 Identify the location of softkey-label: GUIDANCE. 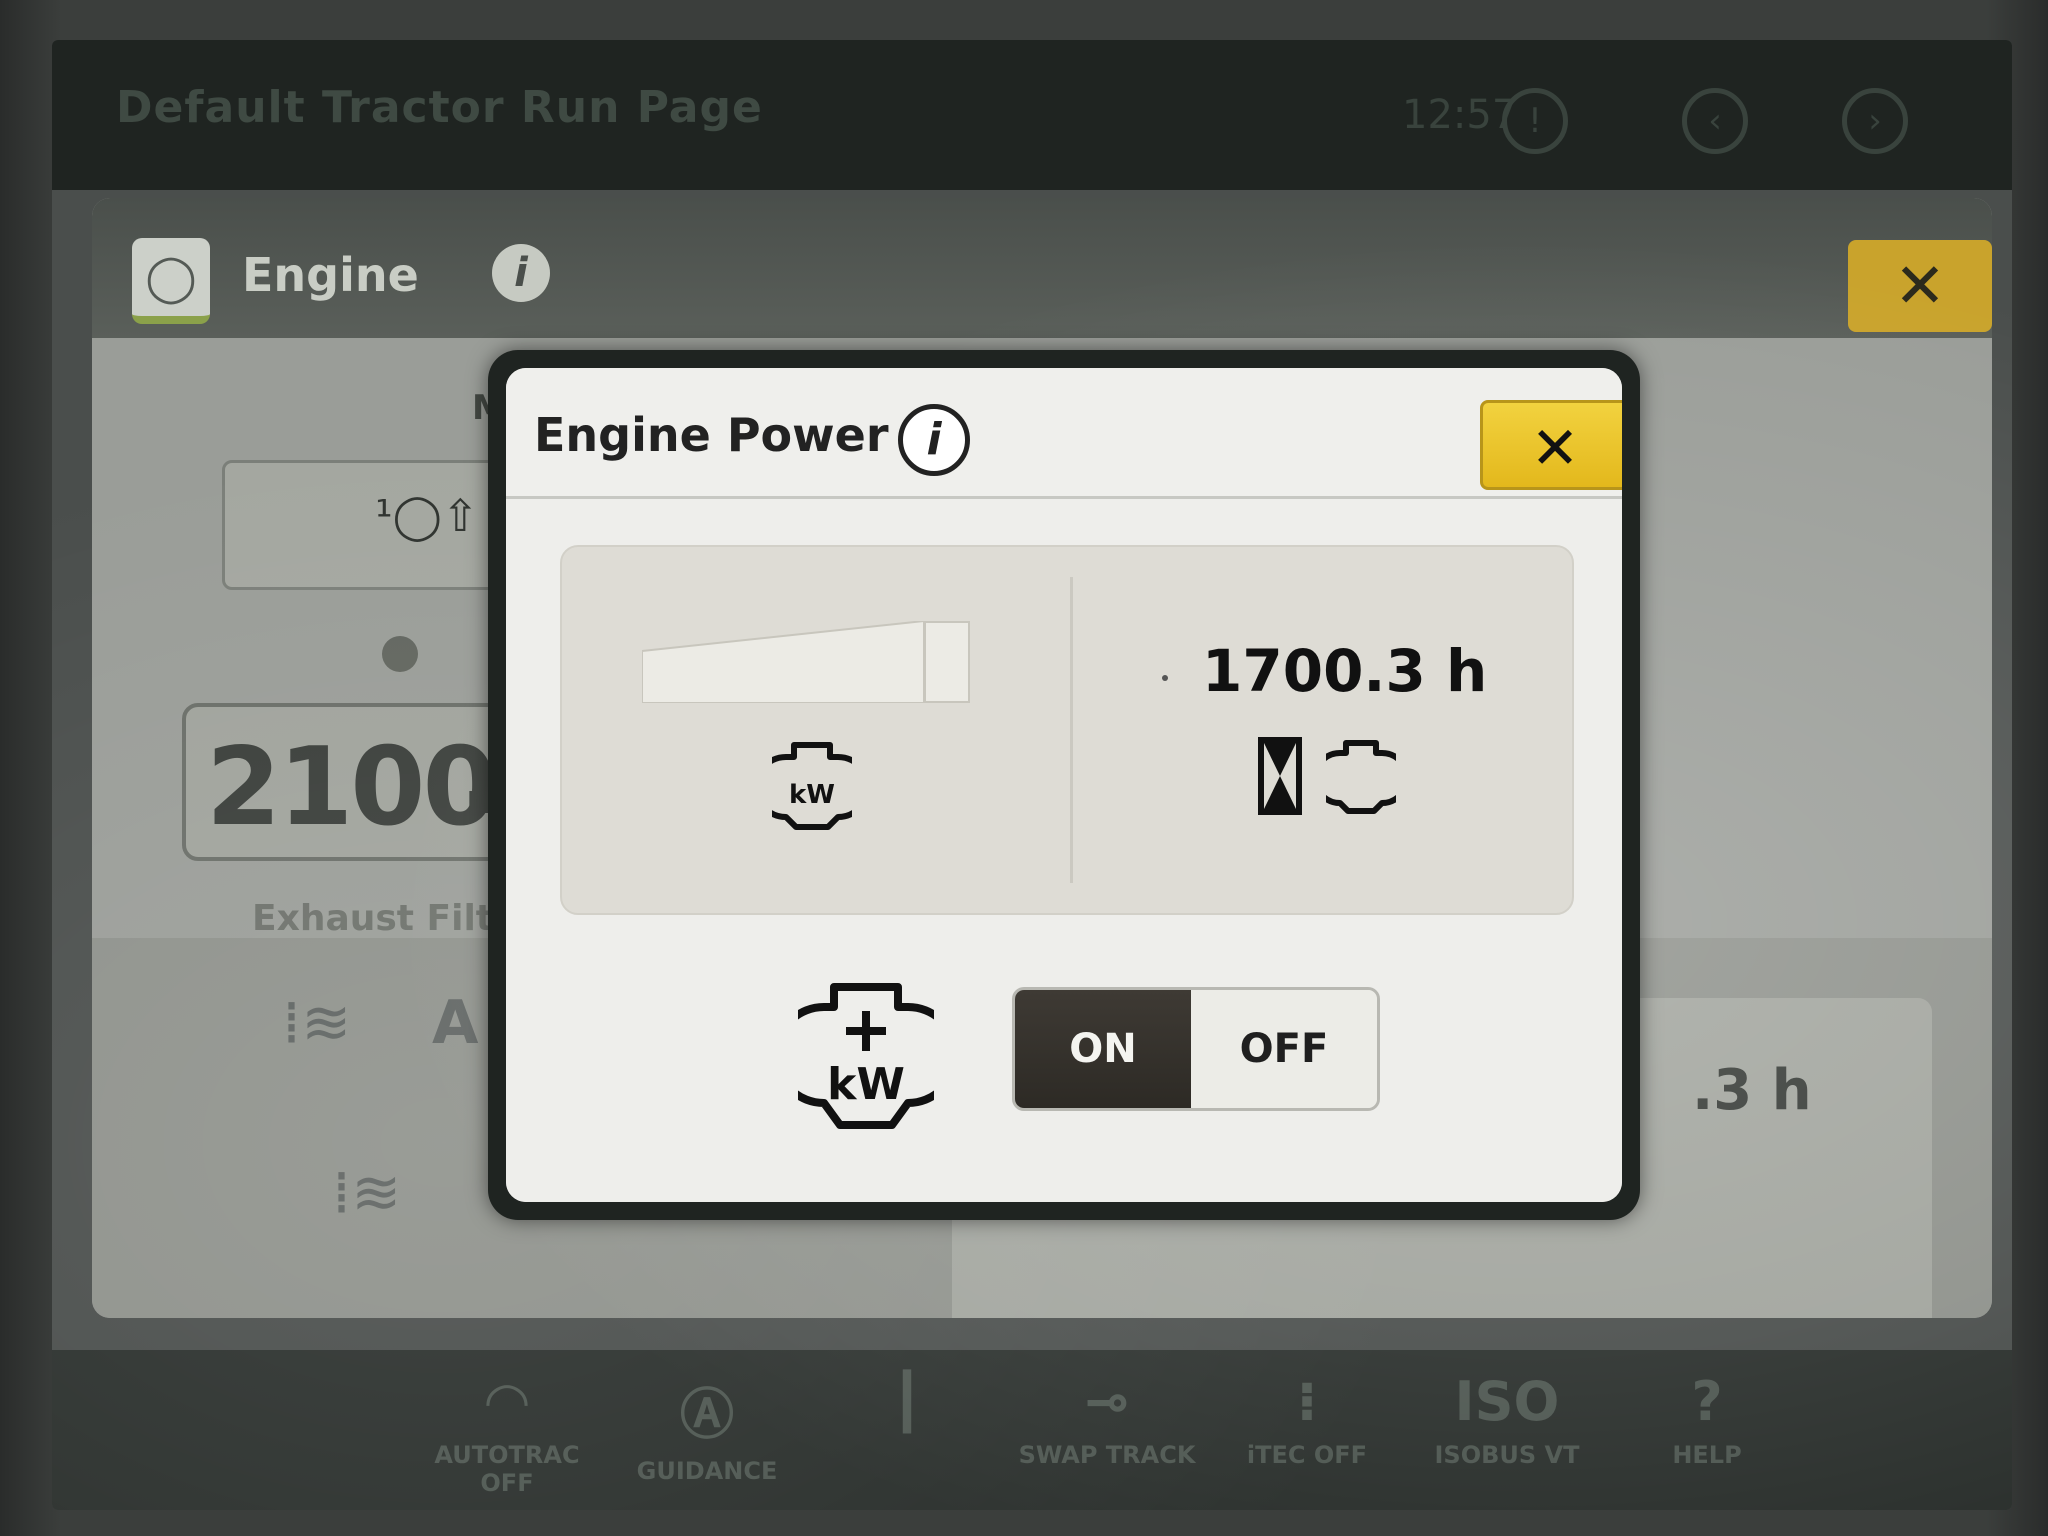
(707, 1471).